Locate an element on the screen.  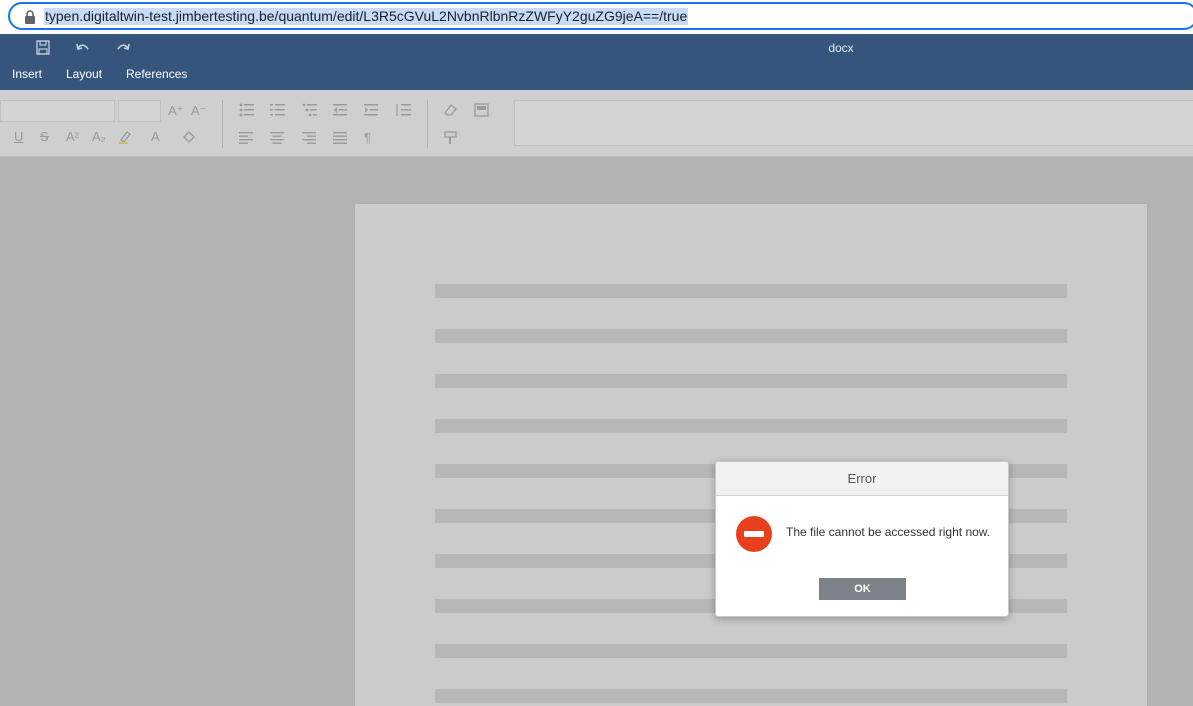
align-left-icon is located at coordinates (246, 138).